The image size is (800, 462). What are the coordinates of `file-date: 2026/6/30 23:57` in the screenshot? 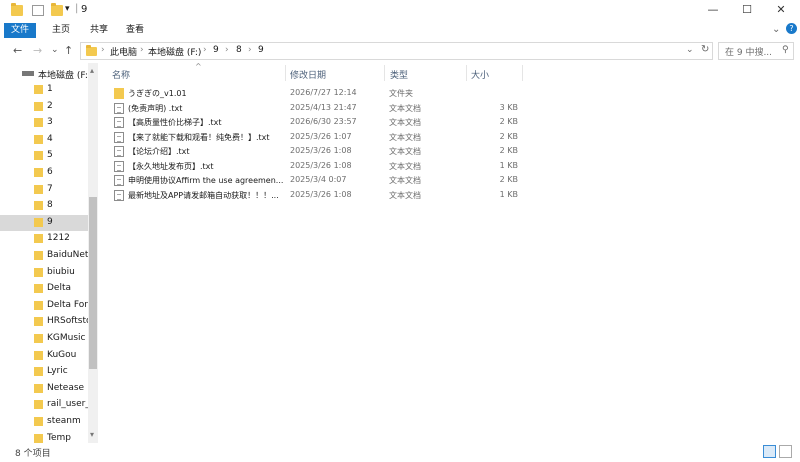 It's located at (338, 121).